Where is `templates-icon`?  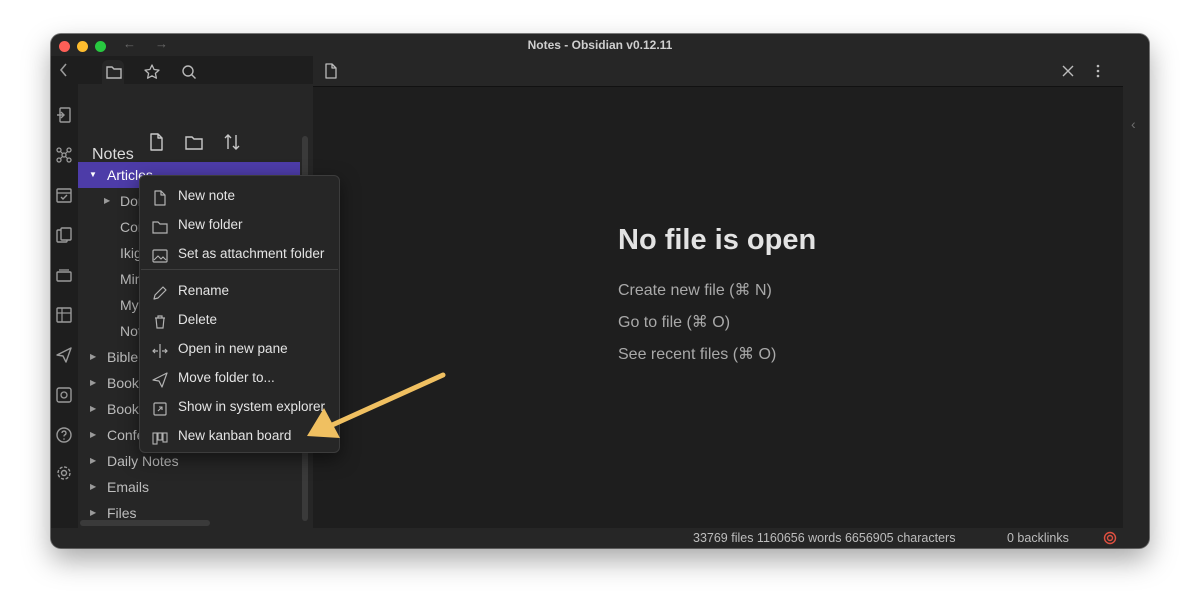 templates-icon is located at coordinates (64, 235).